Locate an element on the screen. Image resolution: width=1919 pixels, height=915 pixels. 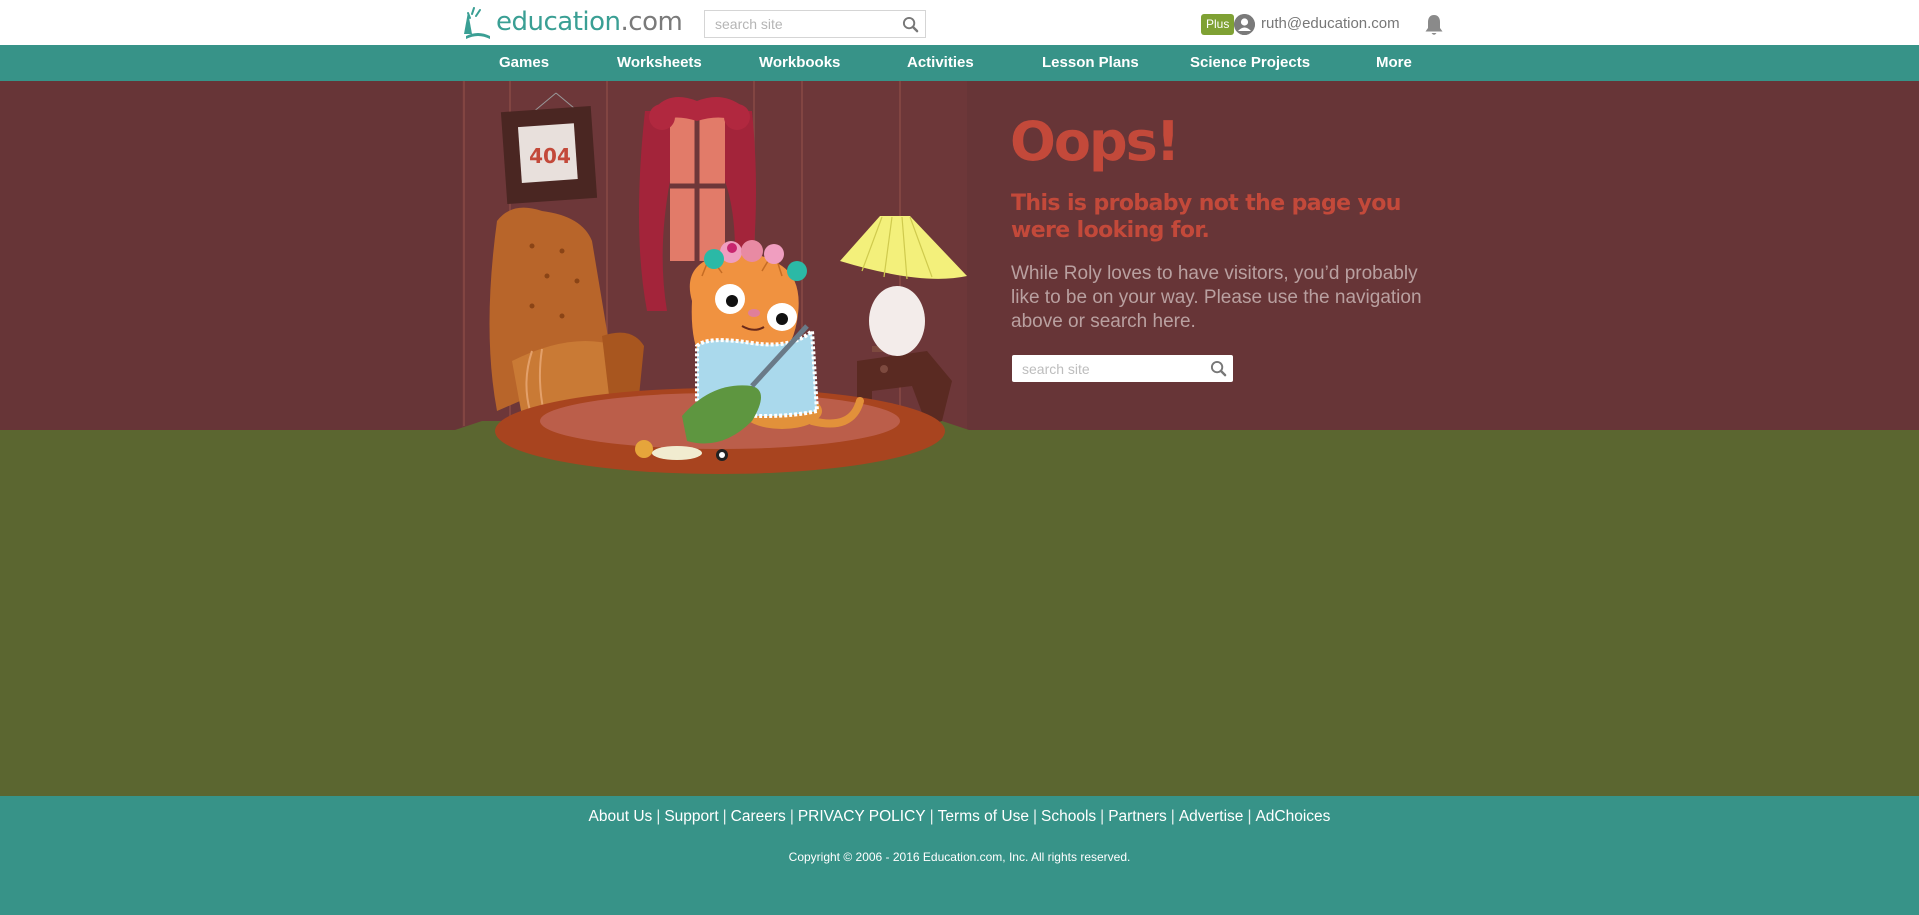
header-search-box is located at coordinates (815, 24).